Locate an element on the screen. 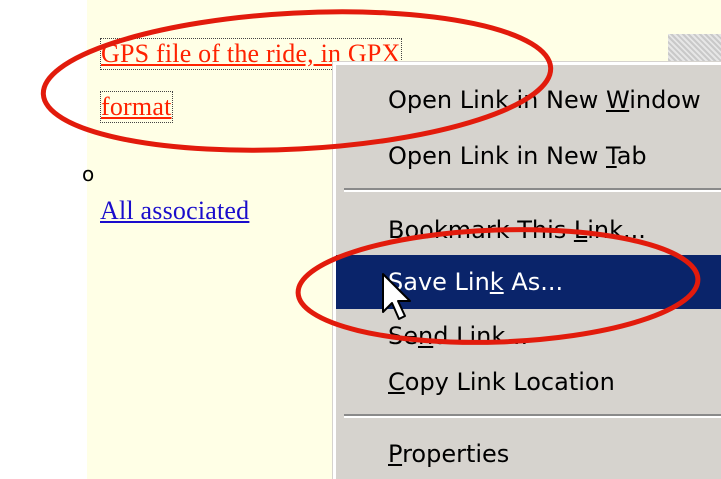  menu-item-label: Open Link in New Tab is located at coordinates (517, 156).